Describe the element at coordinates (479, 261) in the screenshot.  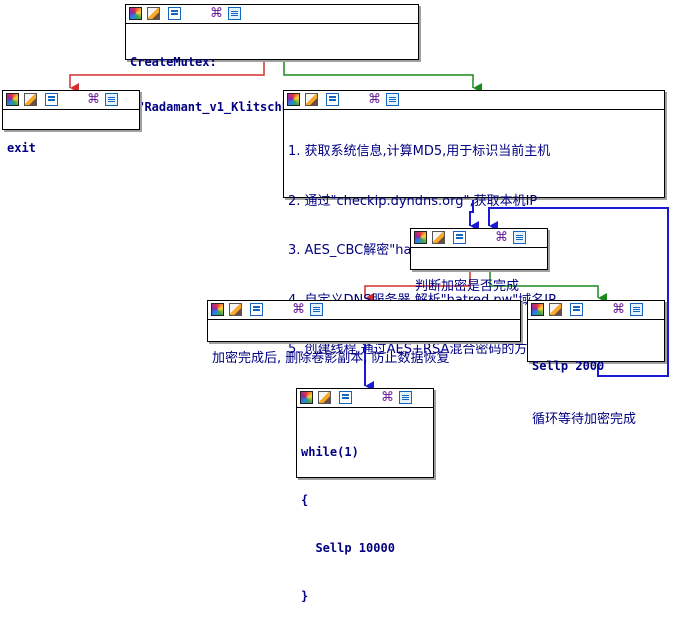
I see `node-check-done: ⌘ 判断加密是否完成` at that location.